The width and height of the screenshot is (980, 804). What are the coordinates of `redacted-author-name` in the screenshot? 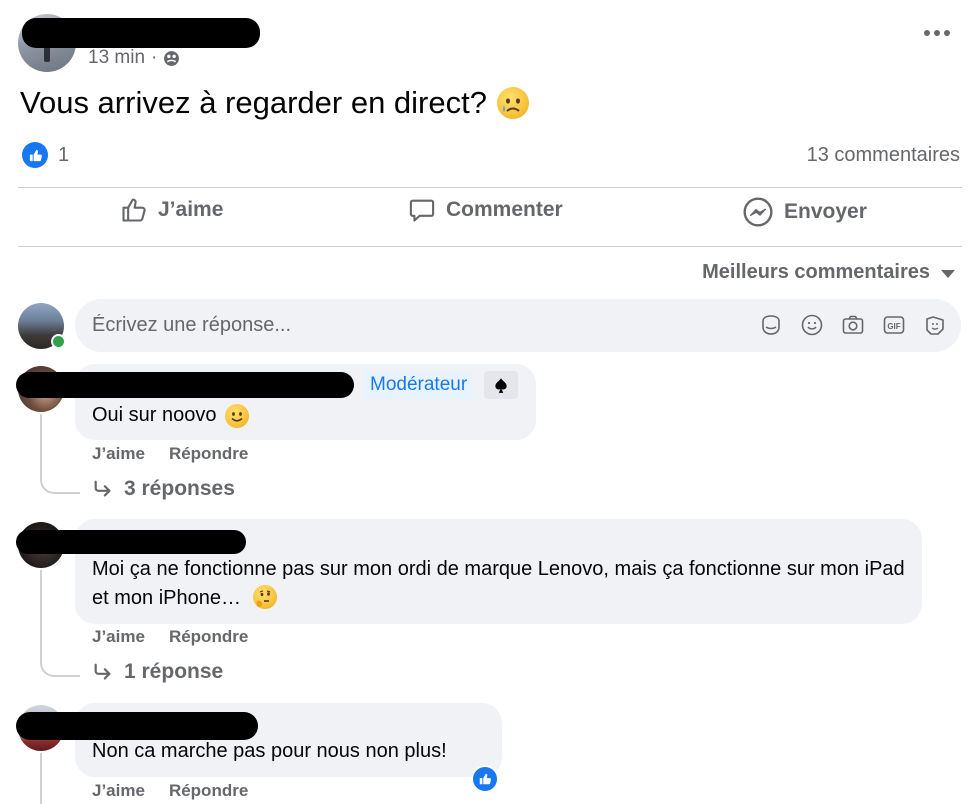 It's located at (141, 33).